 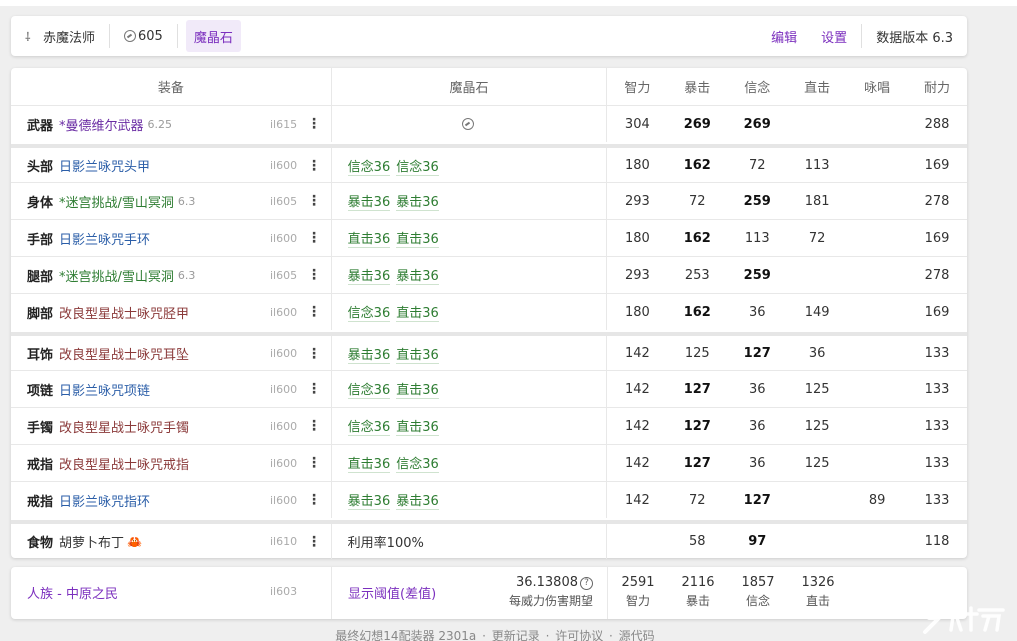 I want to click on slot-label: 戒指, so click(x=40, y=502).